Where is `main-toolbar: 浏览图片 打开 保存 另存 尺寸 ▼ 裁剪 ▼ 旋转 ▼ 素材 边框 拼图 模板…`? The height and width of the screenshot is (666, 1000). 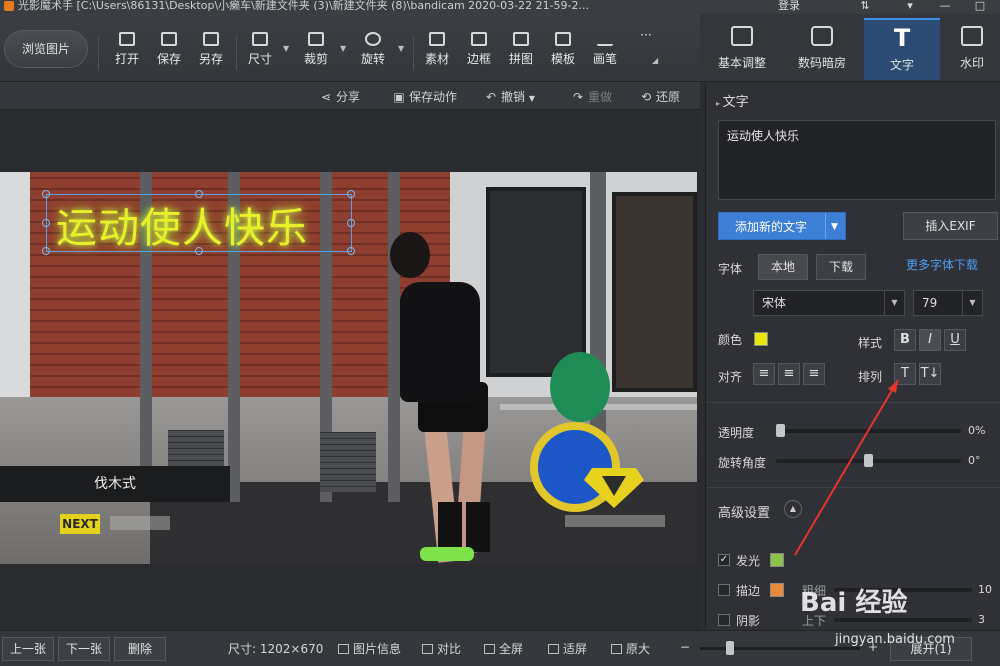 main-toolbar: 浏览图片 打开 保存 另存 尺寸 ▼ 裁剪 ▼ 旋转 ▼ 素材 边框 拼图 模板… is located at coordinates (350, 48).